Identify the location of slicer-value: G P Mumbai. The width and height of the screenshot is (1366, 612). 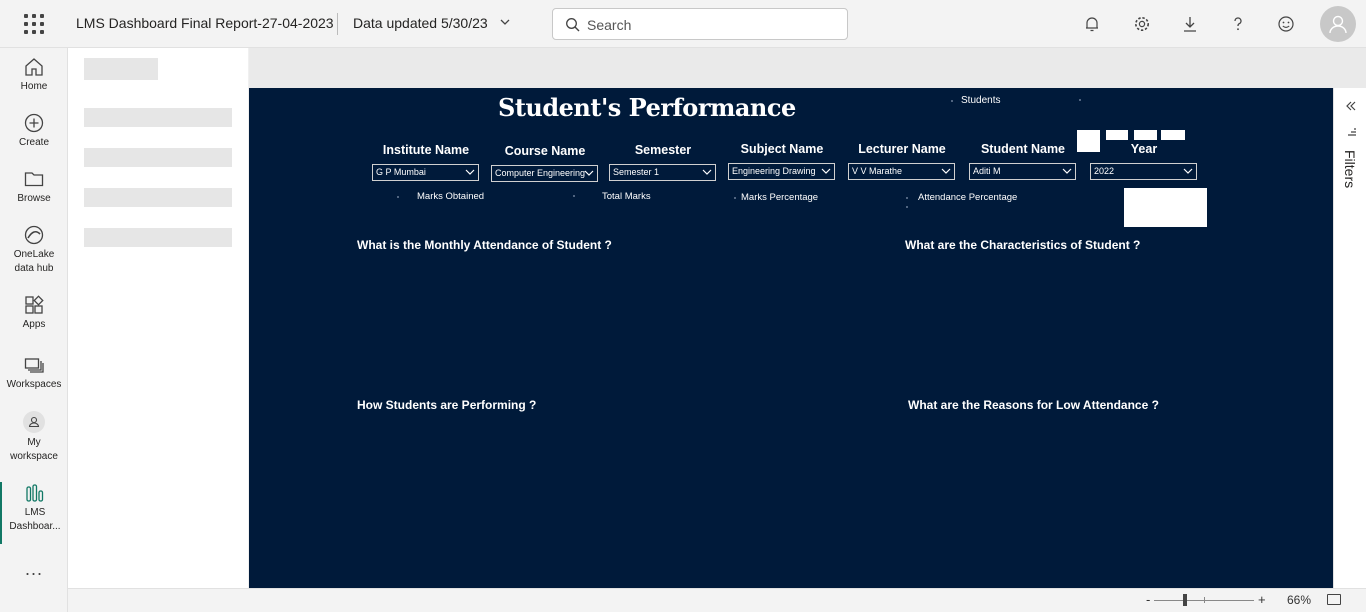
(401, 172).